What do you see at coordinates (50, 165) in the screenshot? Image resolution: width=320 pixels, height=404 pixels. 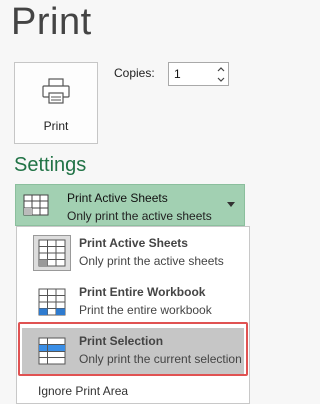 I see `settings-heading: Settings` at bounding box center [50, 165].